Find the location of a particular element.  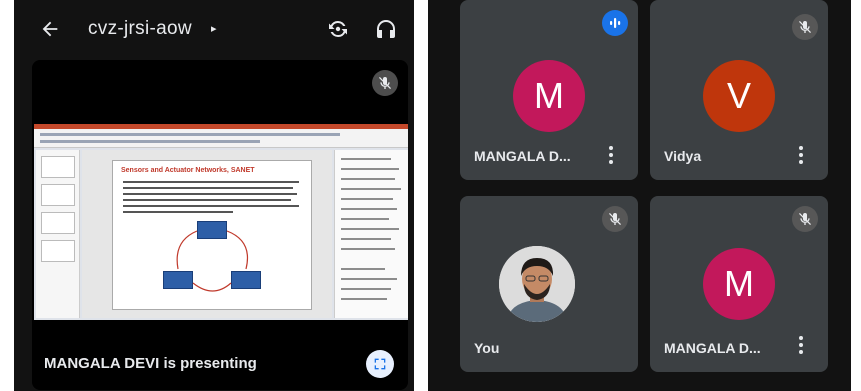

meeting-info-caret-icon: ▸ is located at coordinates (214, 28).